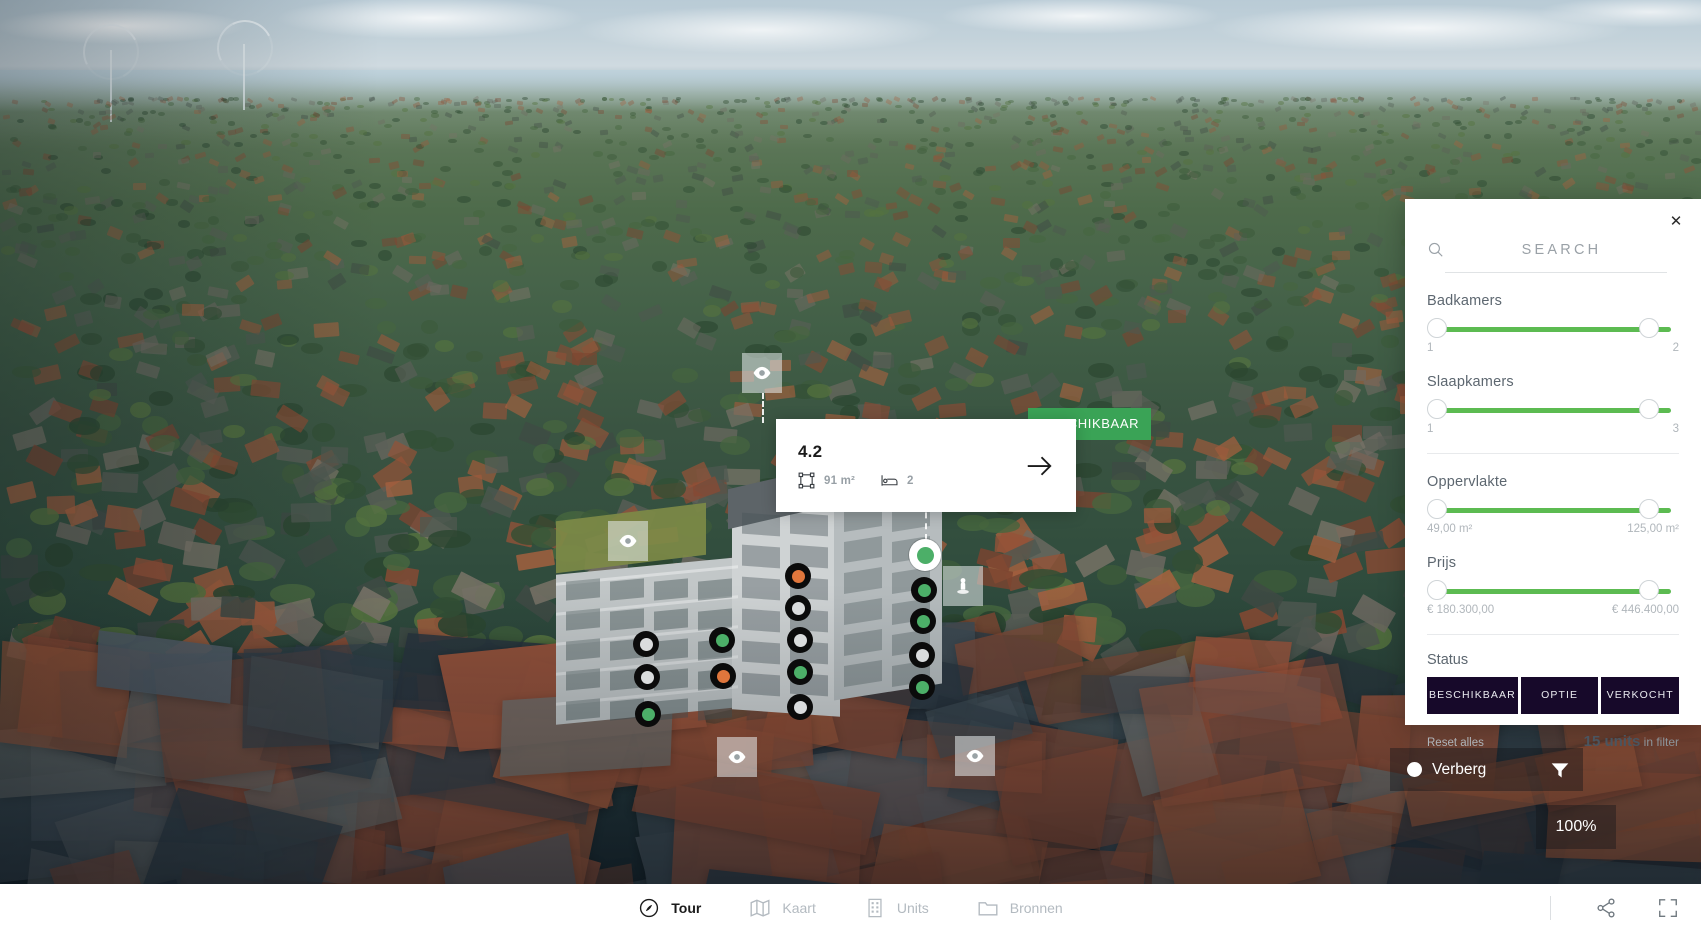 The width and height of the screenshot is (1701, 932). Describe the element at coordinates (1463, 769) in the screenshot. I see `hide-markers-toggle: Verberg` at that location.